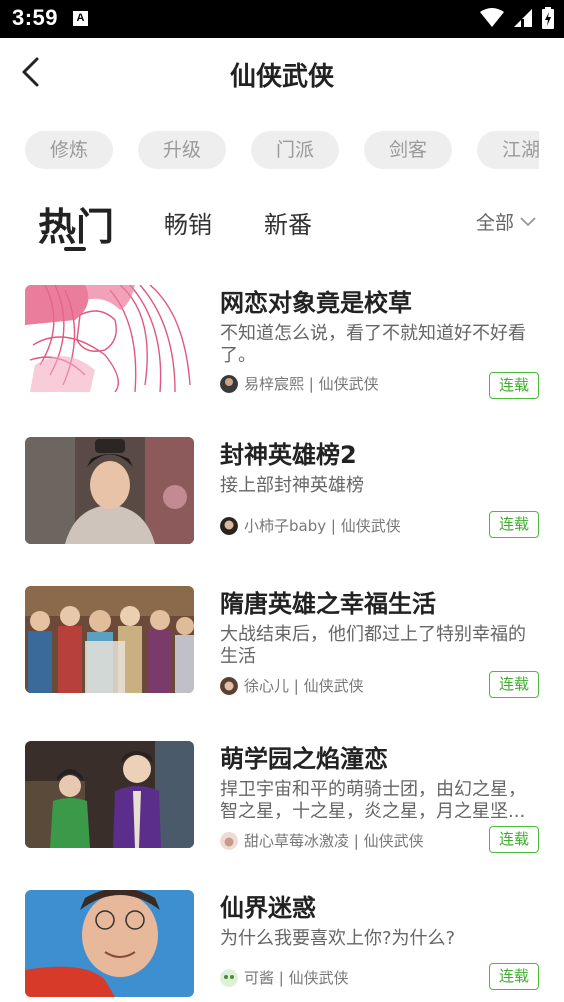  Describe the element at coordinates (322, 526) in the screenshot. I see `author-category: 小柿子baby | 仙侠武侠` at that location.